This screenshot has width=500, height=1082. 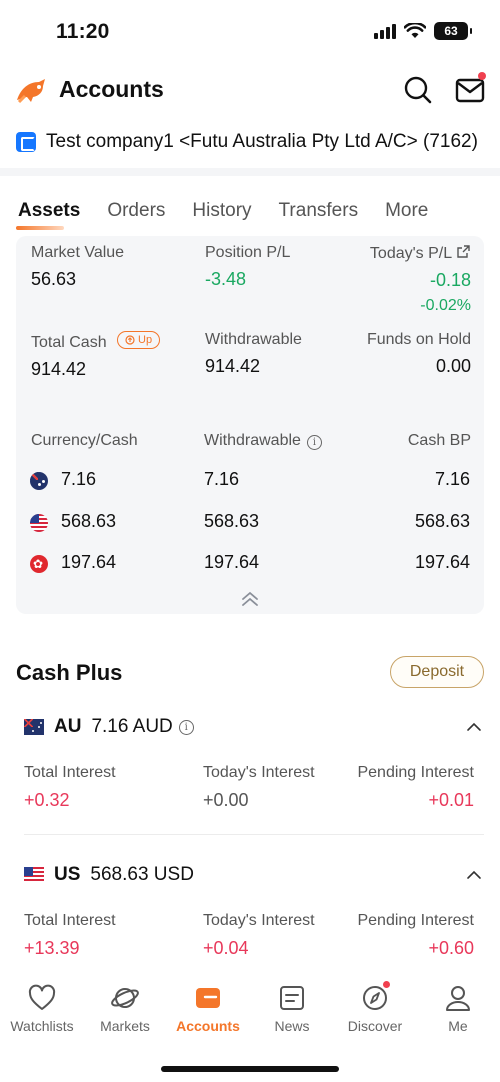 What do you see at coordinates (410, 253) in the screenshot?
I see `todays-pl-label: Today's P/L` at bounding box center [410, 253].